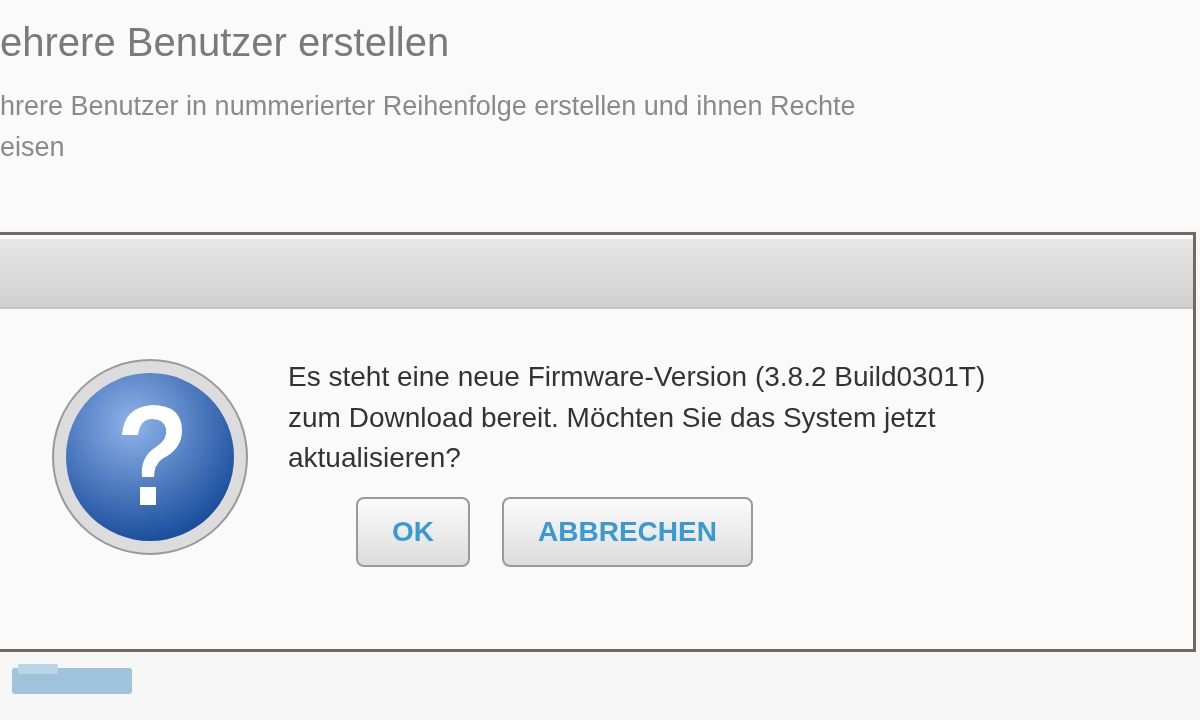 This screenshot has height=720, width=1200. I want to click on question-icon, so click(150, 457).